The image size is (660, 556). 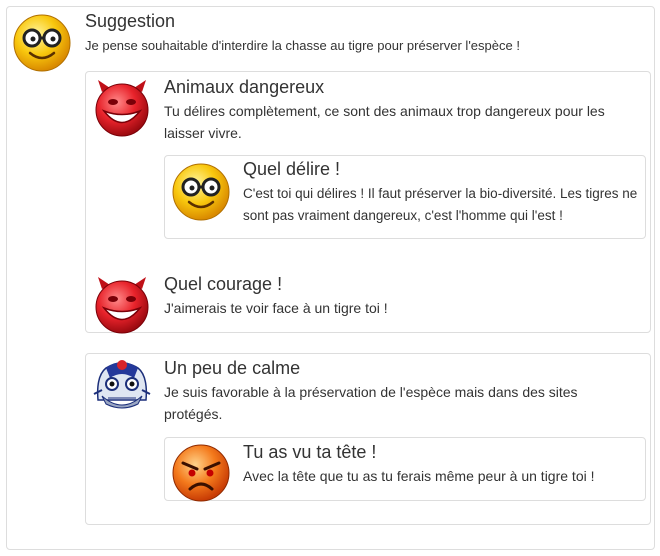 I want to click on lion-dance-mask-icon, so click(x=122, y=386).